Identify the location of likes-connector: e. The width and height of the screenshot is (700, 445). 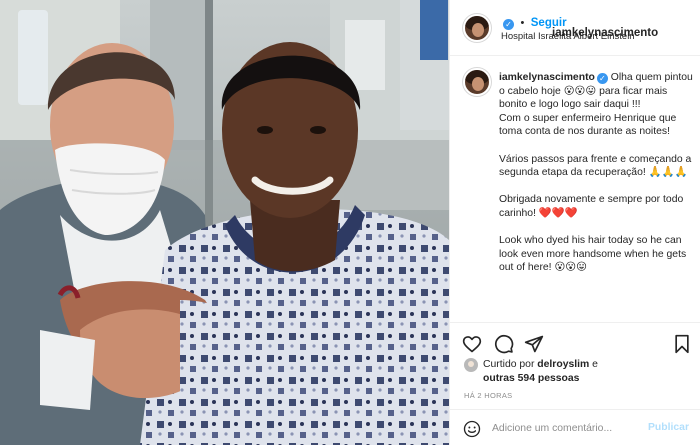
(595, 364).